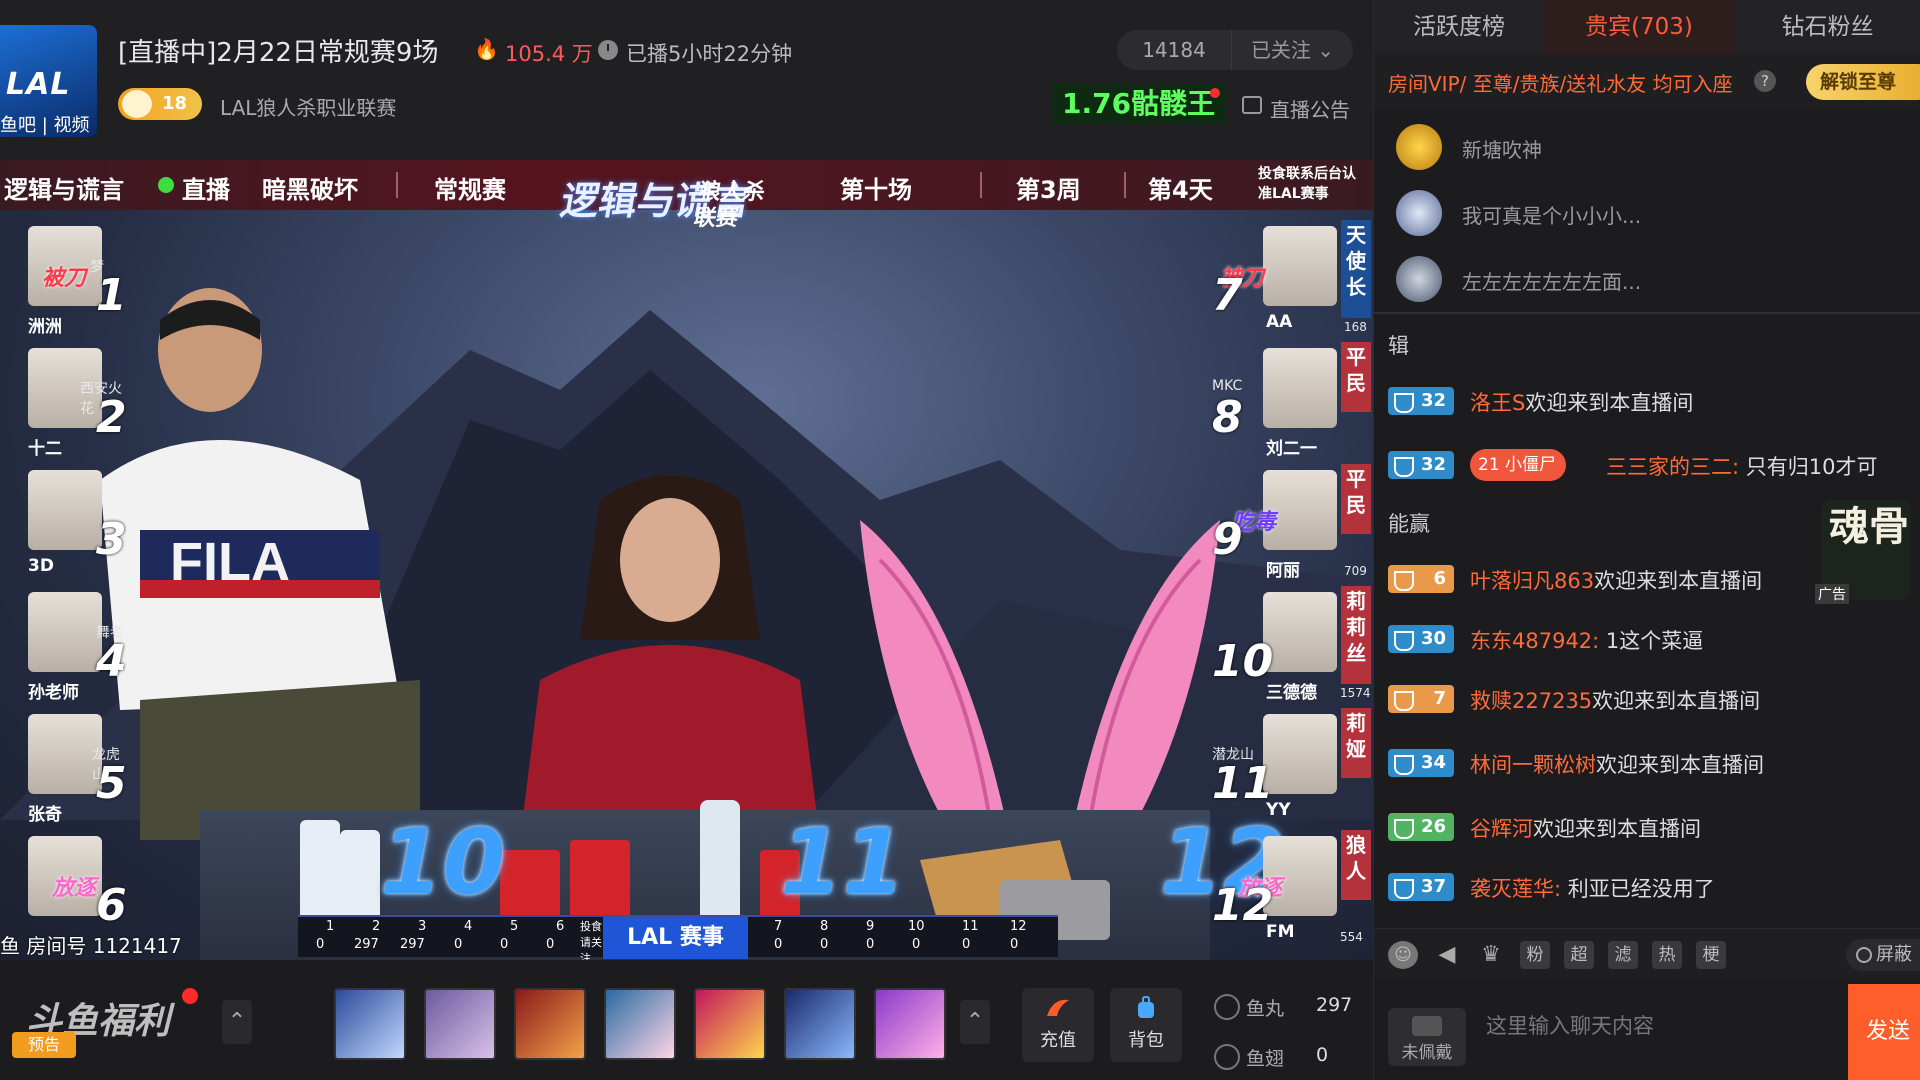  Describe the element at coordinates (1227, 539) in the screenshot. I see `player-number: 9` at that location.